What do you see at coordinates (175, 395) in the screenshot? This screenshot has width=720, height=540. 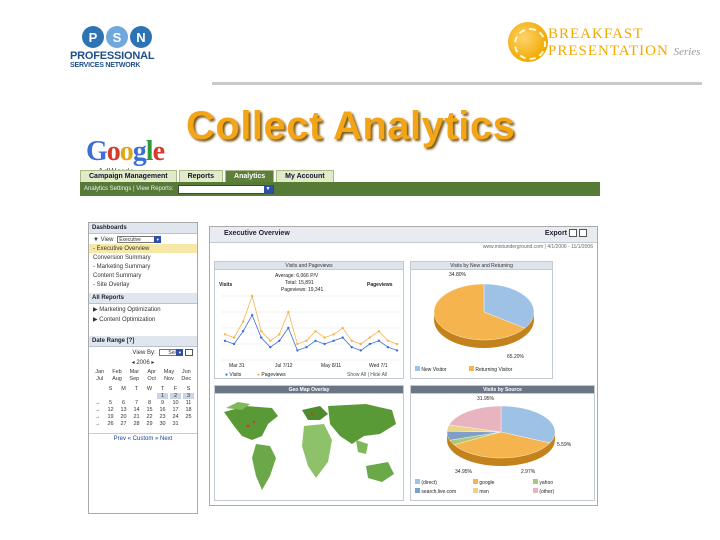 I see `calendar-day: 2` at bounding box center [175, 395].